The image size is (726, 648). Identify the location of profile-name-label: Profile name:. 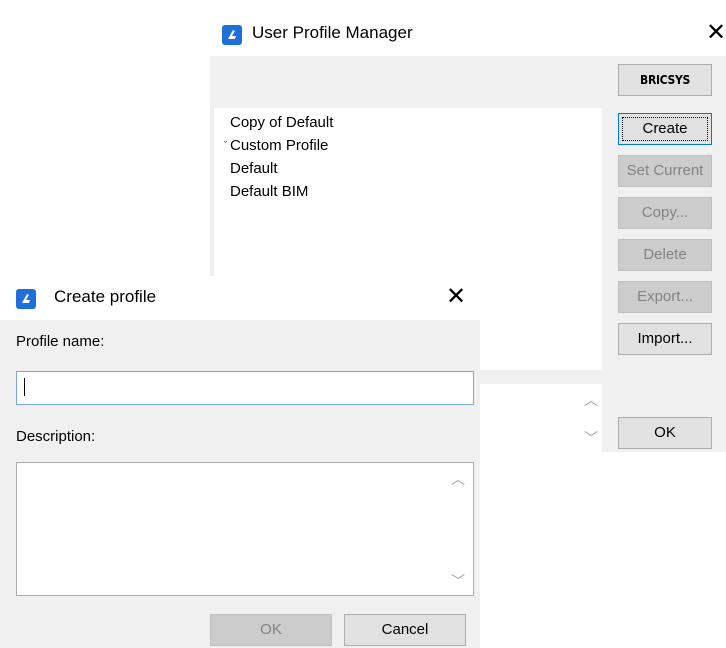
(60, 341).